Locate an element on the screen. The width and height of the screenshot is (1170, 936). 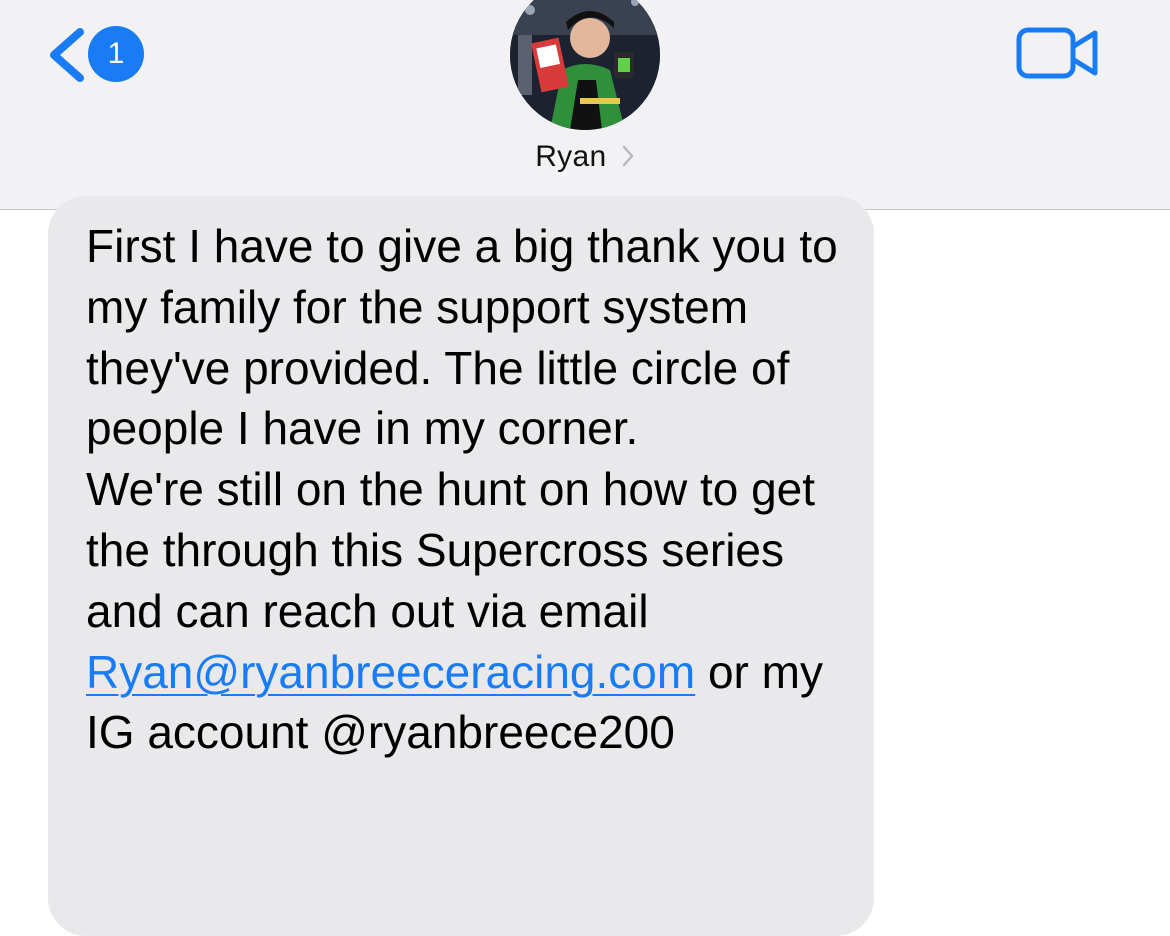
contact-avatar is located at coordinates (585, 65).